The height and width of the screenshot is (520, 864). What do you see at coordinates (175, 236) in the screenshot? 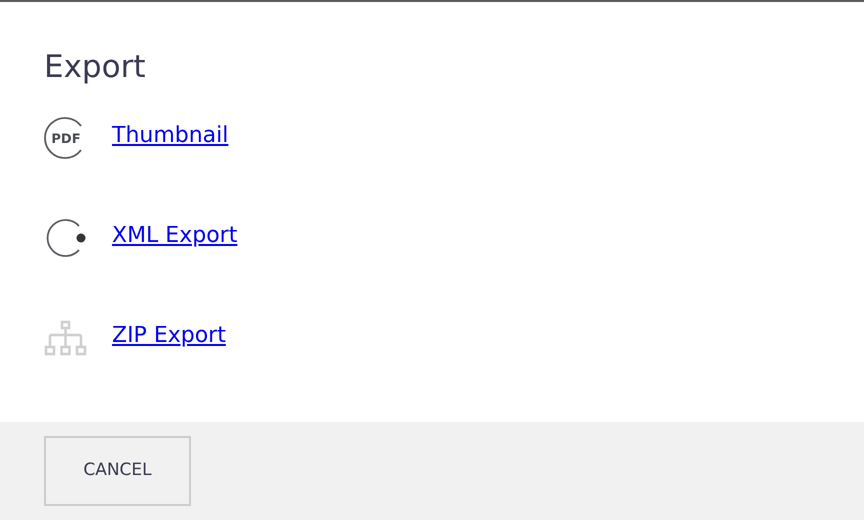
I see `export-link: XML Export` at bounding box center [175, 236].